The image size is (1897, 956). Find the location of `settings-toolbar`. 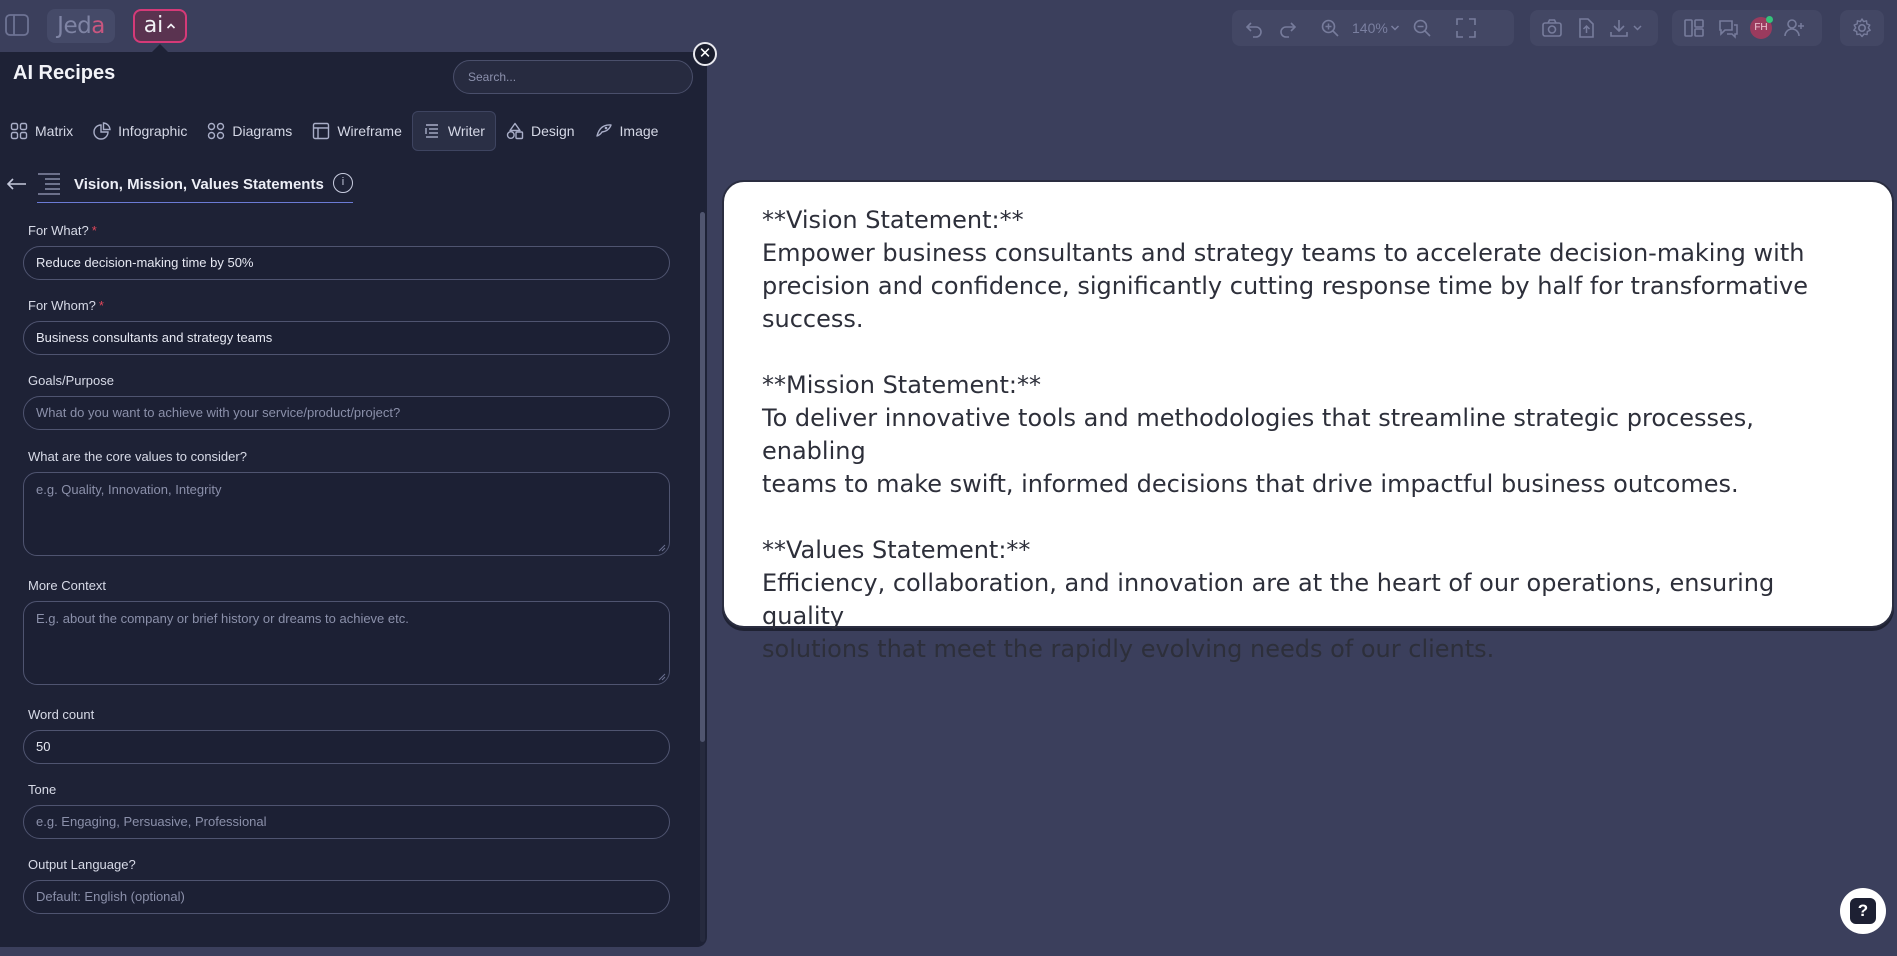

settings-toolbar is located at coordinates (1862, 28).